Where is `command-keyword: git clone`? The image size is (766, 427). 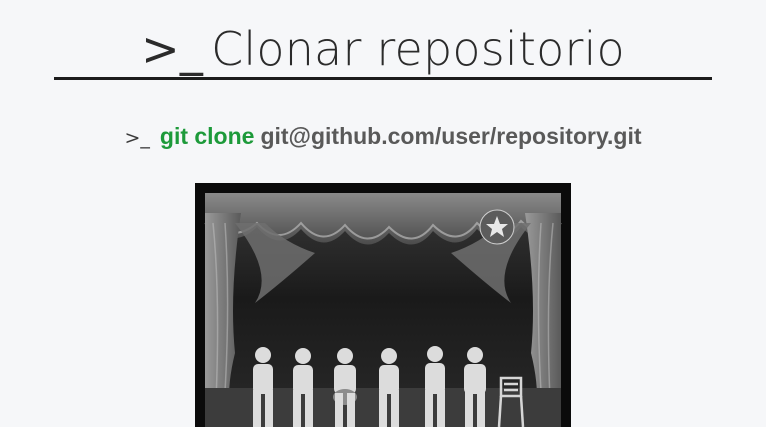 command-keyword: git clone is located at coordinates (207, 136).